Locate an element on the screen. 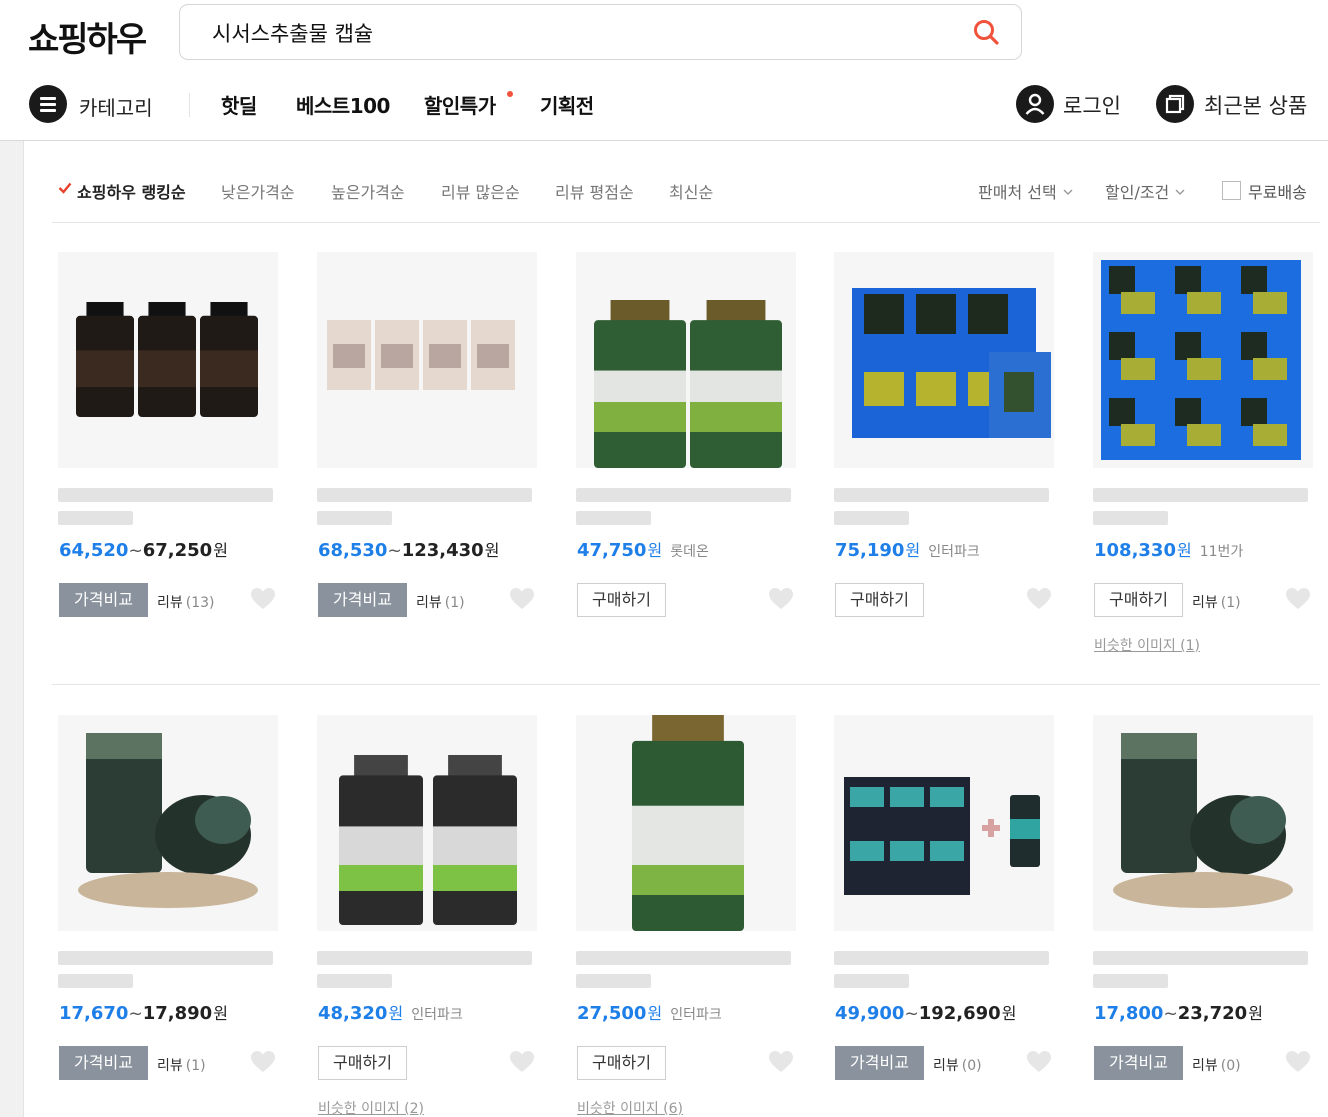 The image size is (1328, 1117). sort-ranking: 쇼핑하우 랭킹순 is located at coordinates (122, 191).